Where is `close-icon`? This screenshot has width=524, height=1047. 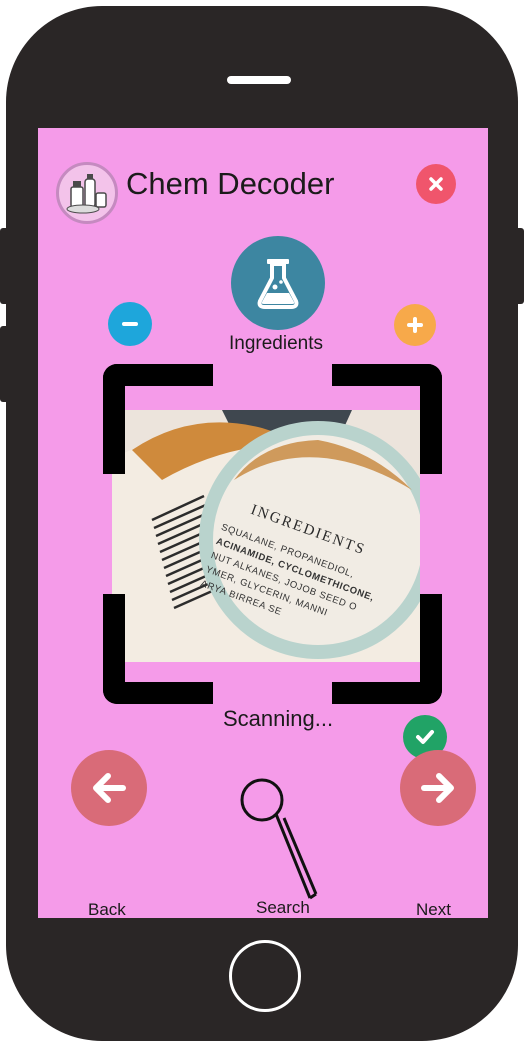 close-icon is located at coordinates (436, 184).